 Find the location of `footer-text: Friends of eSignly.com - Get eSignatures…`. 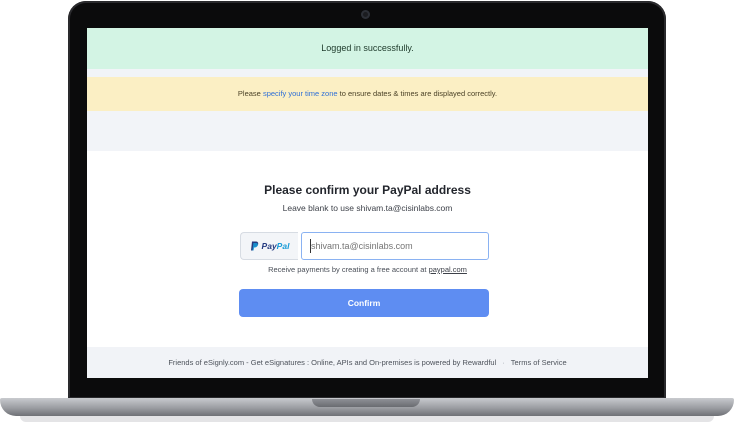

footer-text: Friends of eSignly.com - Get eSignatures… is located at coordinates (332, 362).